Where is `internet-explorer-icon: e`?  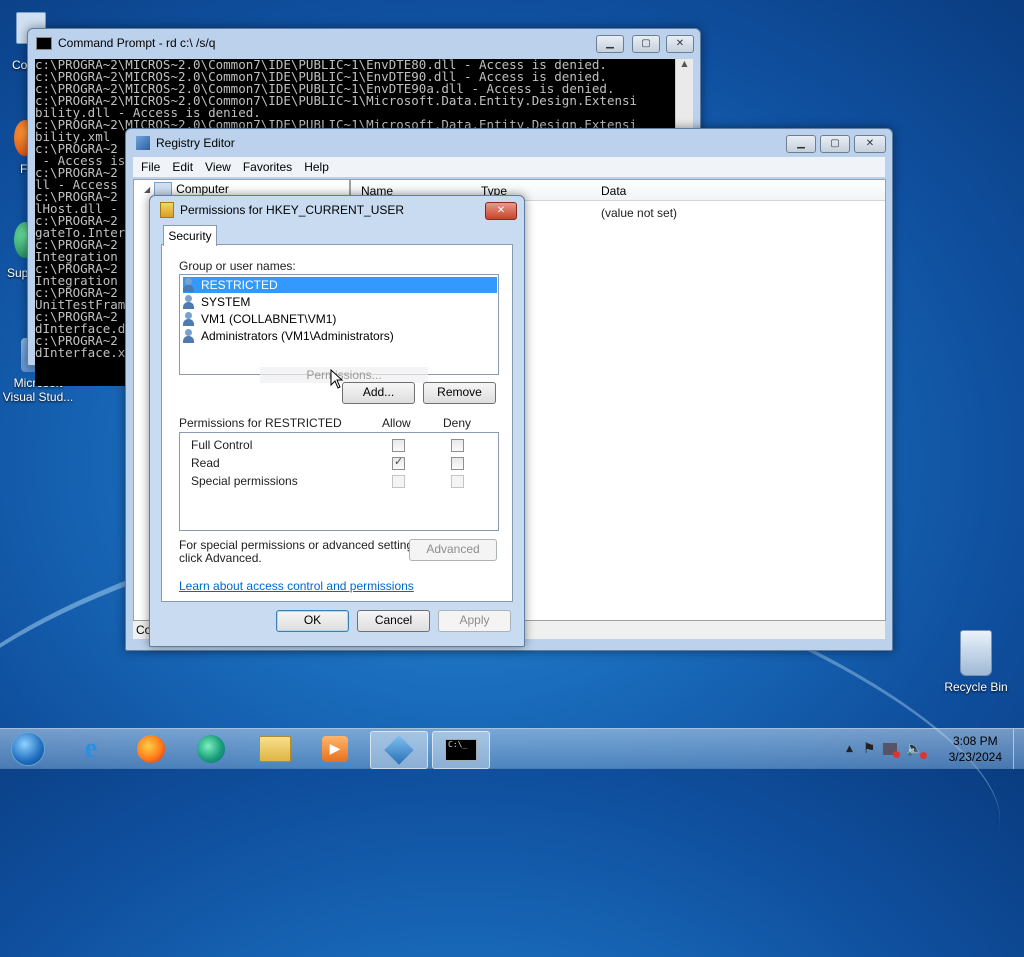
internet-explorer-icon: e is located at coordinates (91, 748).